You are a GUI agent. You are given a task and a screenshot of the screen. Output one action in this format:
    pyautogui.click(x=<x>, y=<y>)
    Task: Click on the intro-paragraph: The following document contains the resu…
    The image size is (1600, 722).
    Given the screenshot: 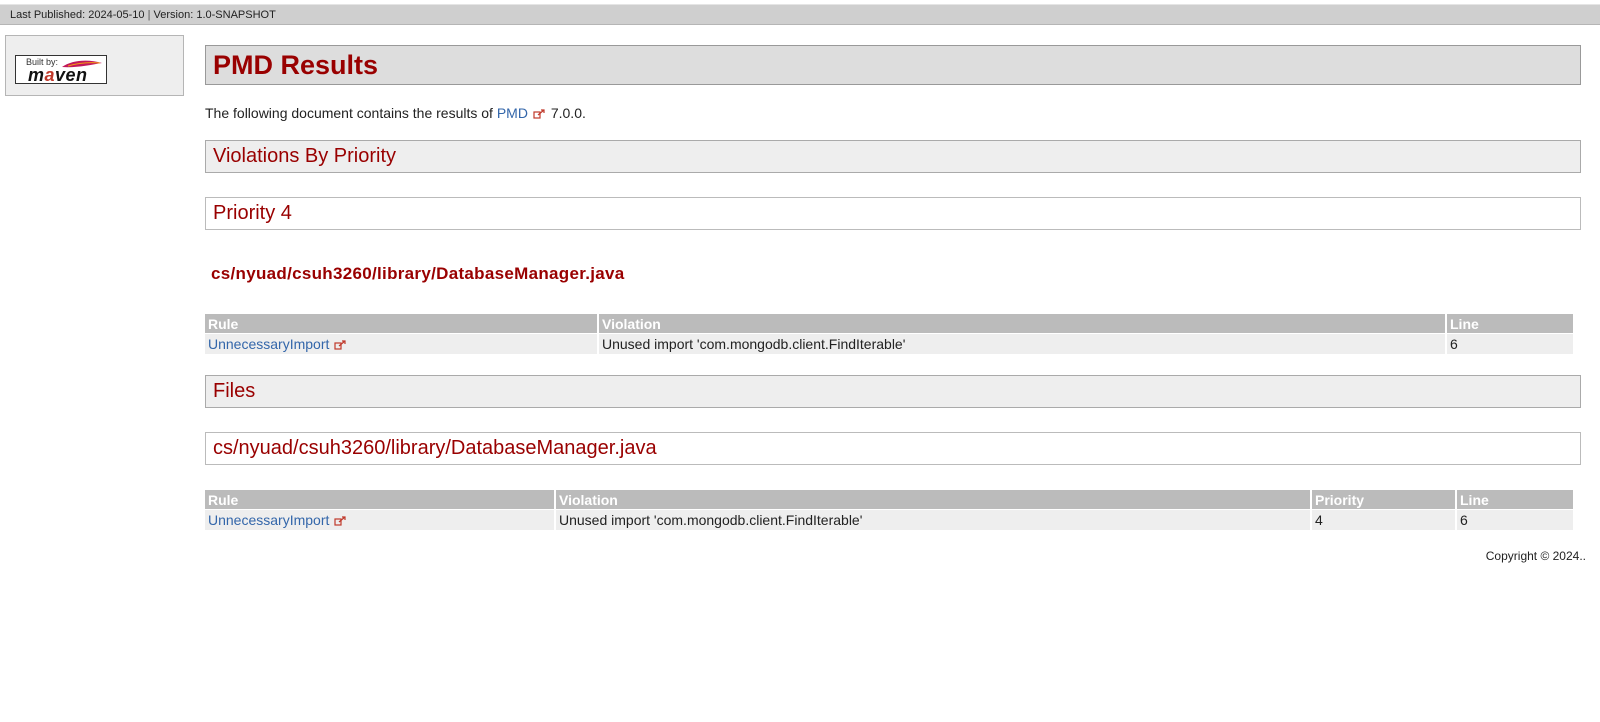 What is the action you would take?
    pyautogui.click(x=395, y=113)
    